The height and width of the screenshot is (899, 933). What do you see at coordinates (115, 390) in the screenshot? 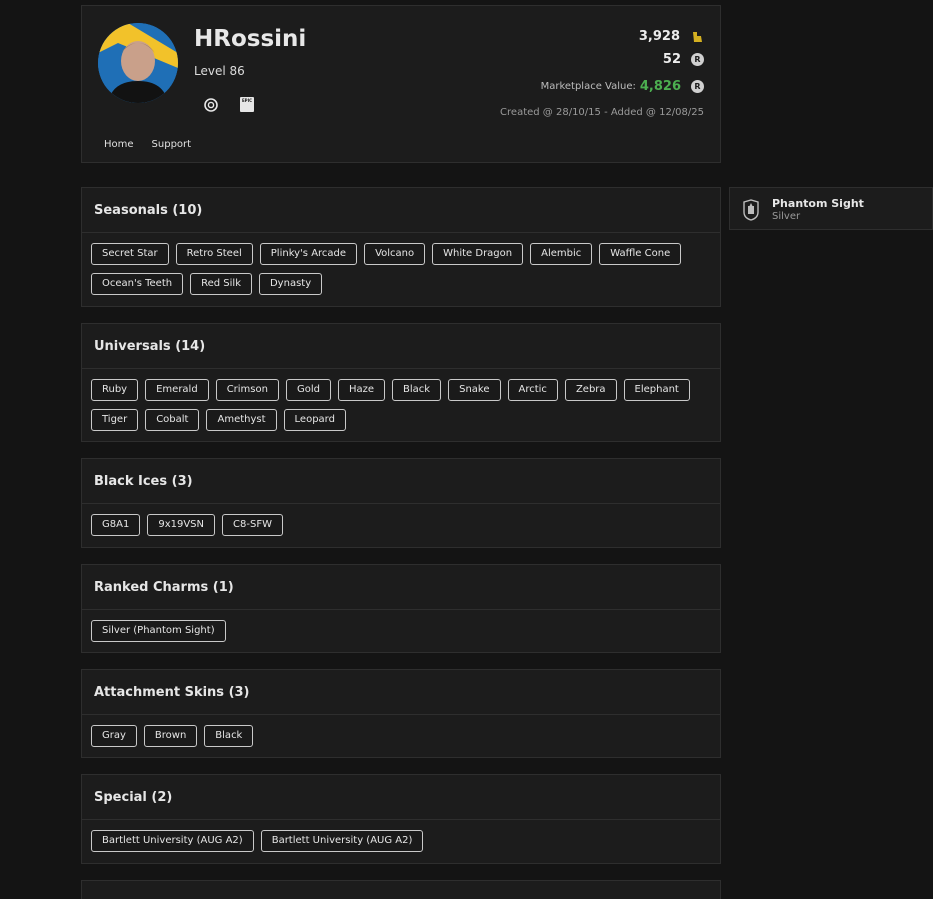
I see `chip: Ruby` at bounding box center [115, 390].